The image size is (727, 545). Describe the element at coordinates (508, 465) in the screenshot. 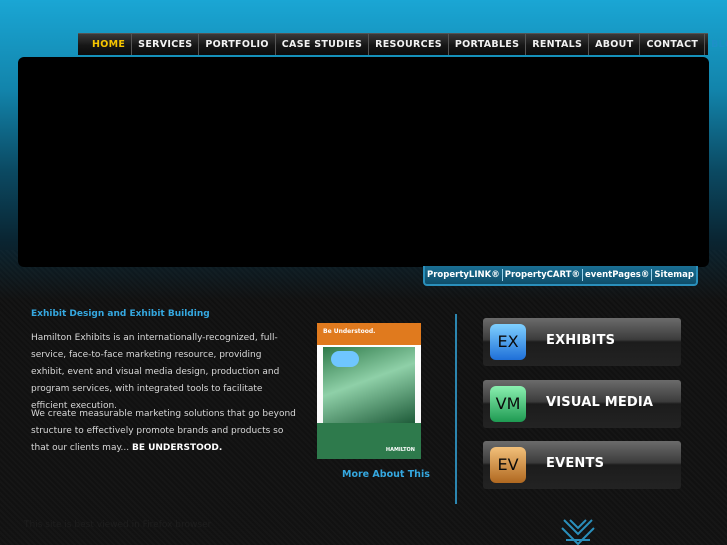

I see `ev-badge-icon: EV` at that location.